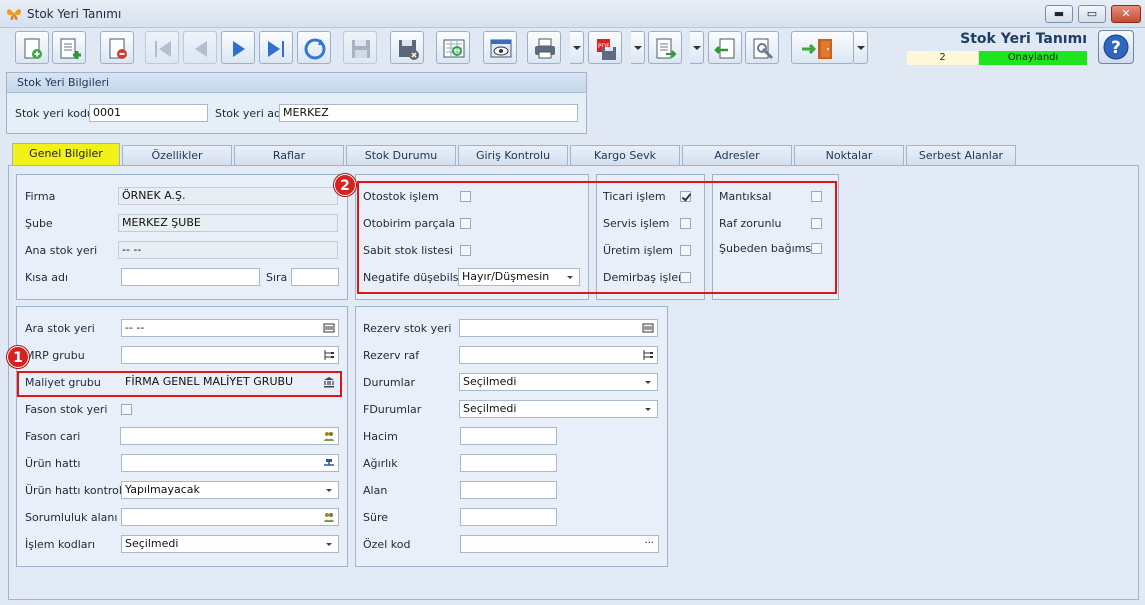 This screenshot has width=1145, height=605. I want to click on exit-dropdown, so click(861, 47).